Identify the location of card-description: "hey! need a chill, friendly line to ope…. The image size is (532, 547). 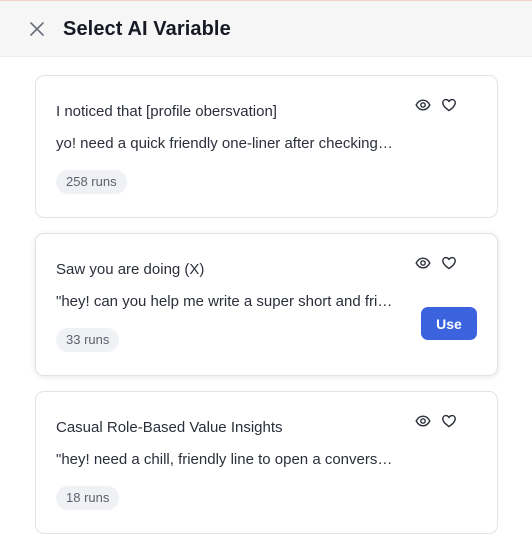
(226, 459).